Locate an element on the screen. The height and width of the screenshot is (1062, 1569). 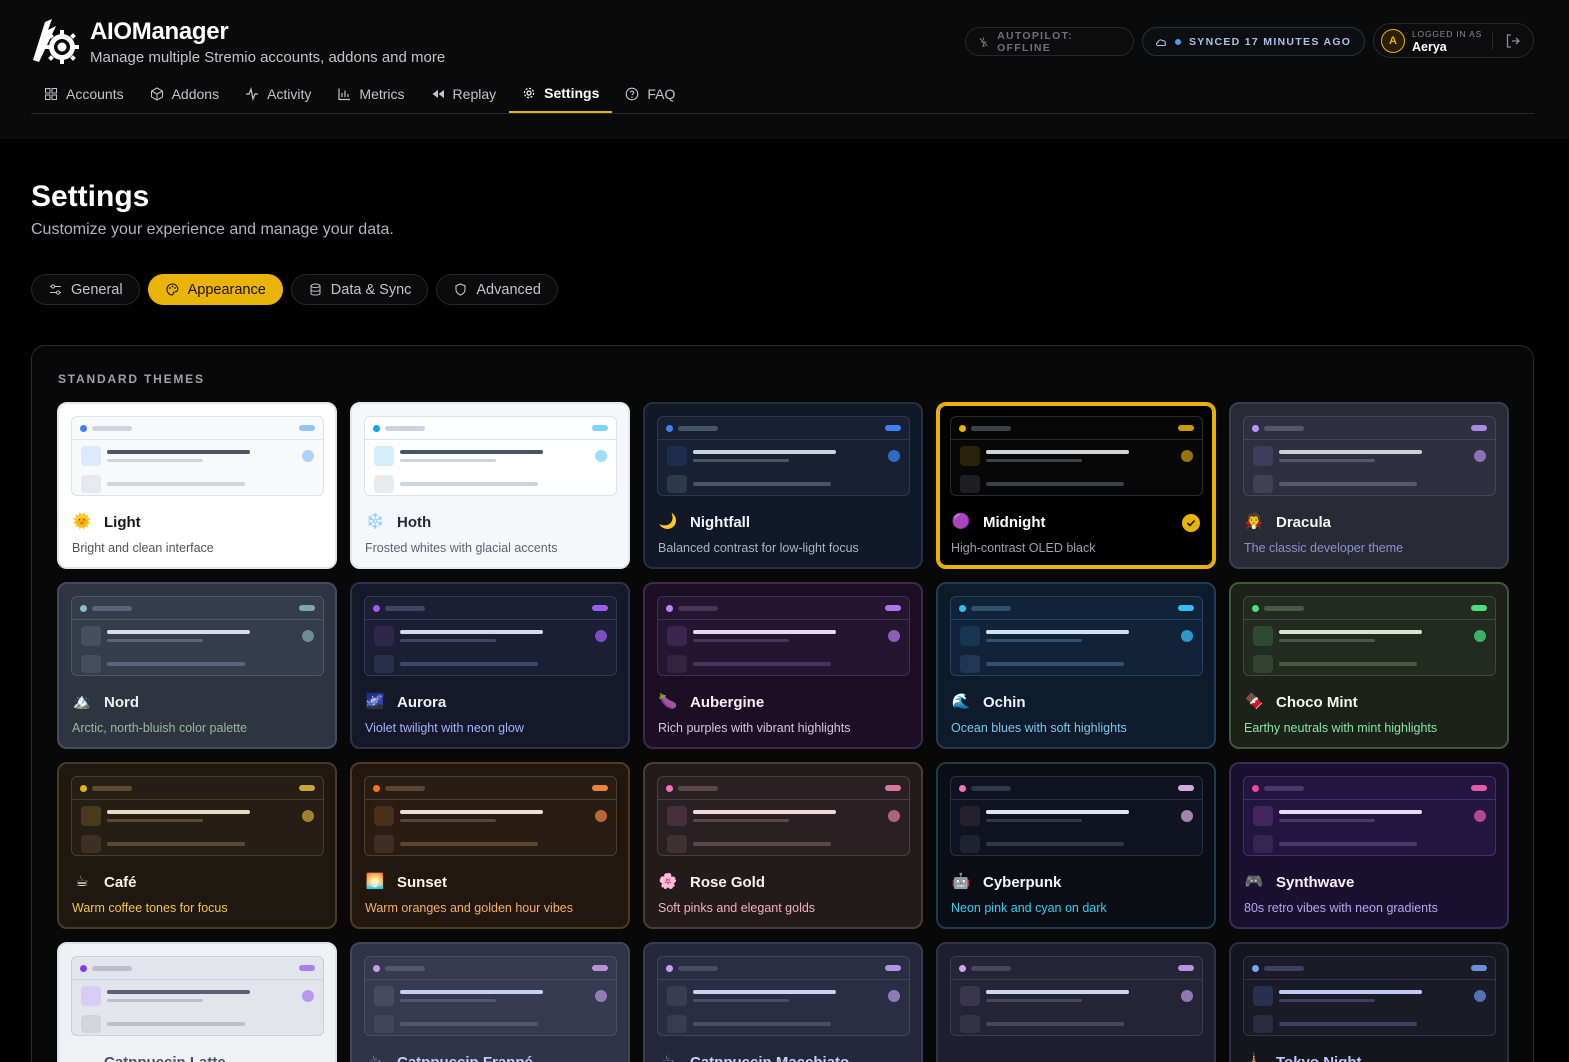
nav-item-activity: Activity is located at coordinates (278, 94).